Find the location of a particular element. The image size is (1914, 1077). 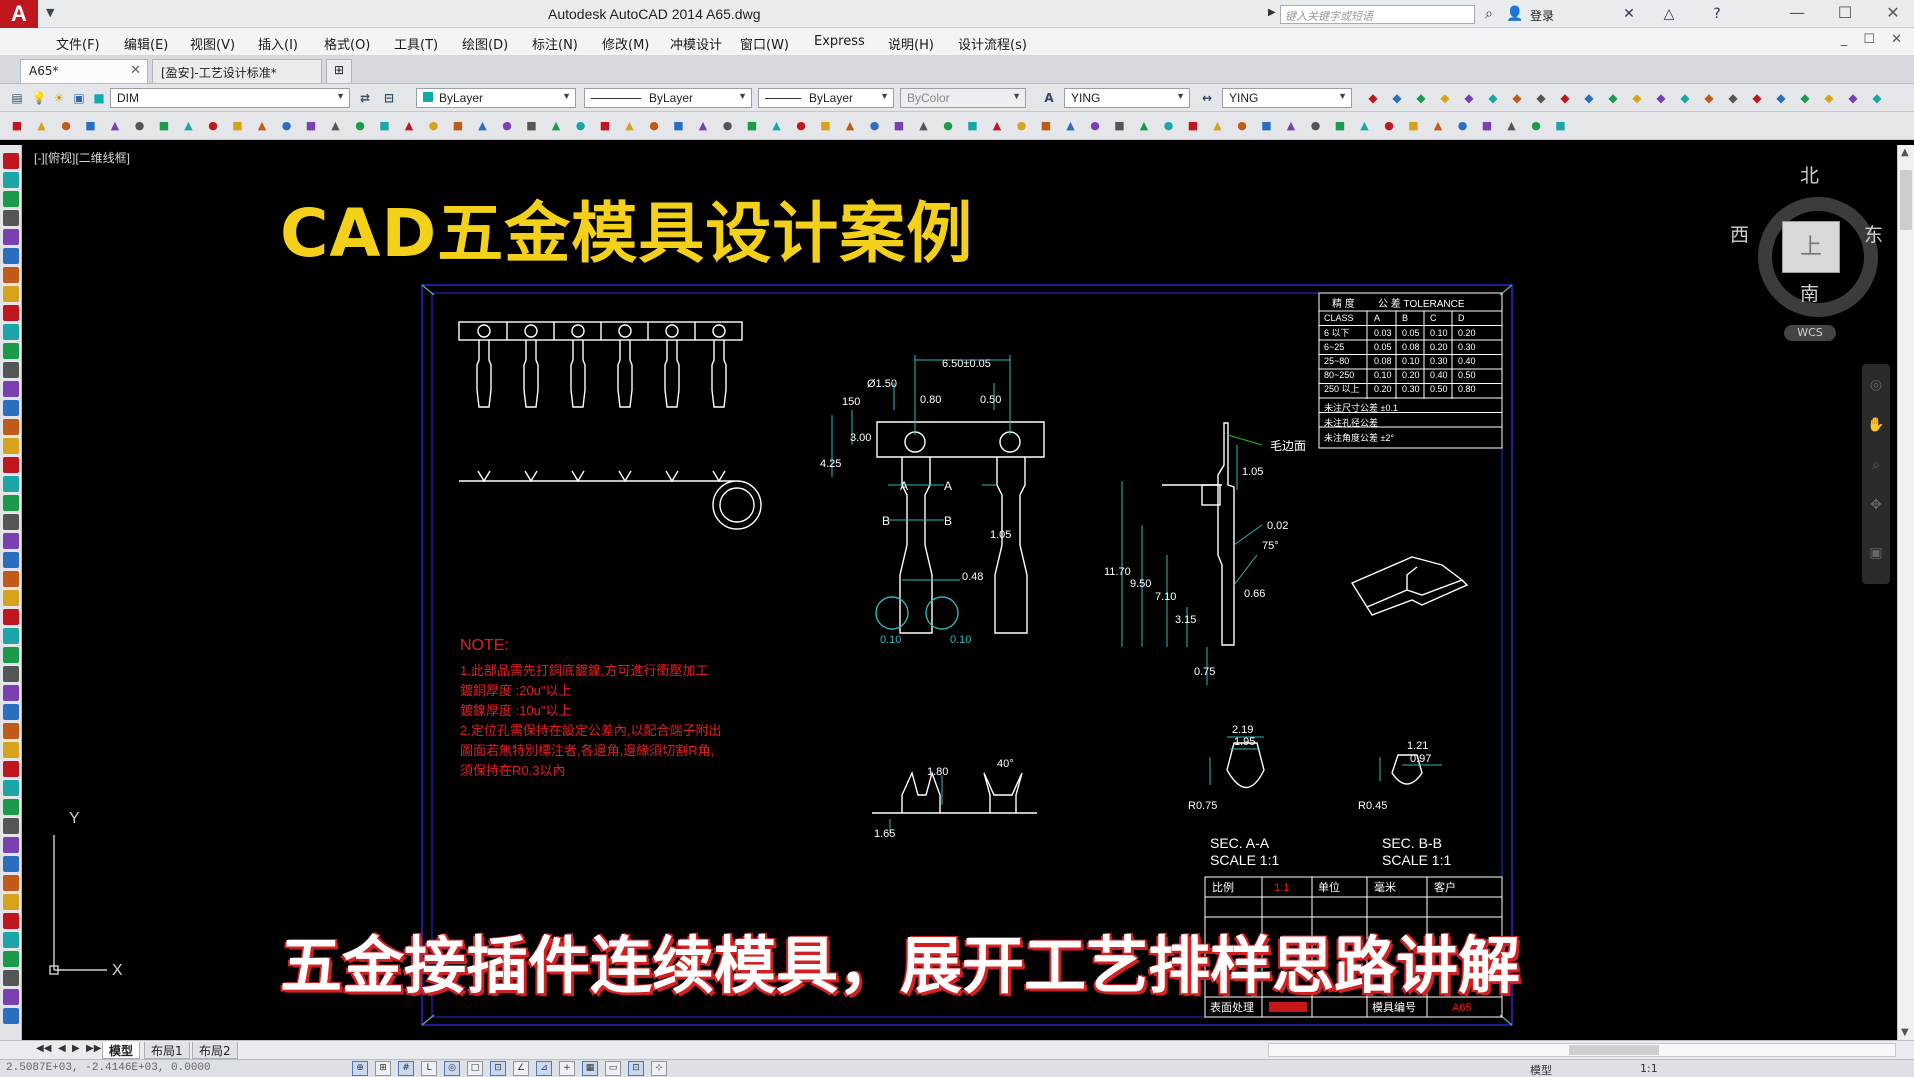

status-toggle-button: ▦ is located at coordinates (590, 1068).